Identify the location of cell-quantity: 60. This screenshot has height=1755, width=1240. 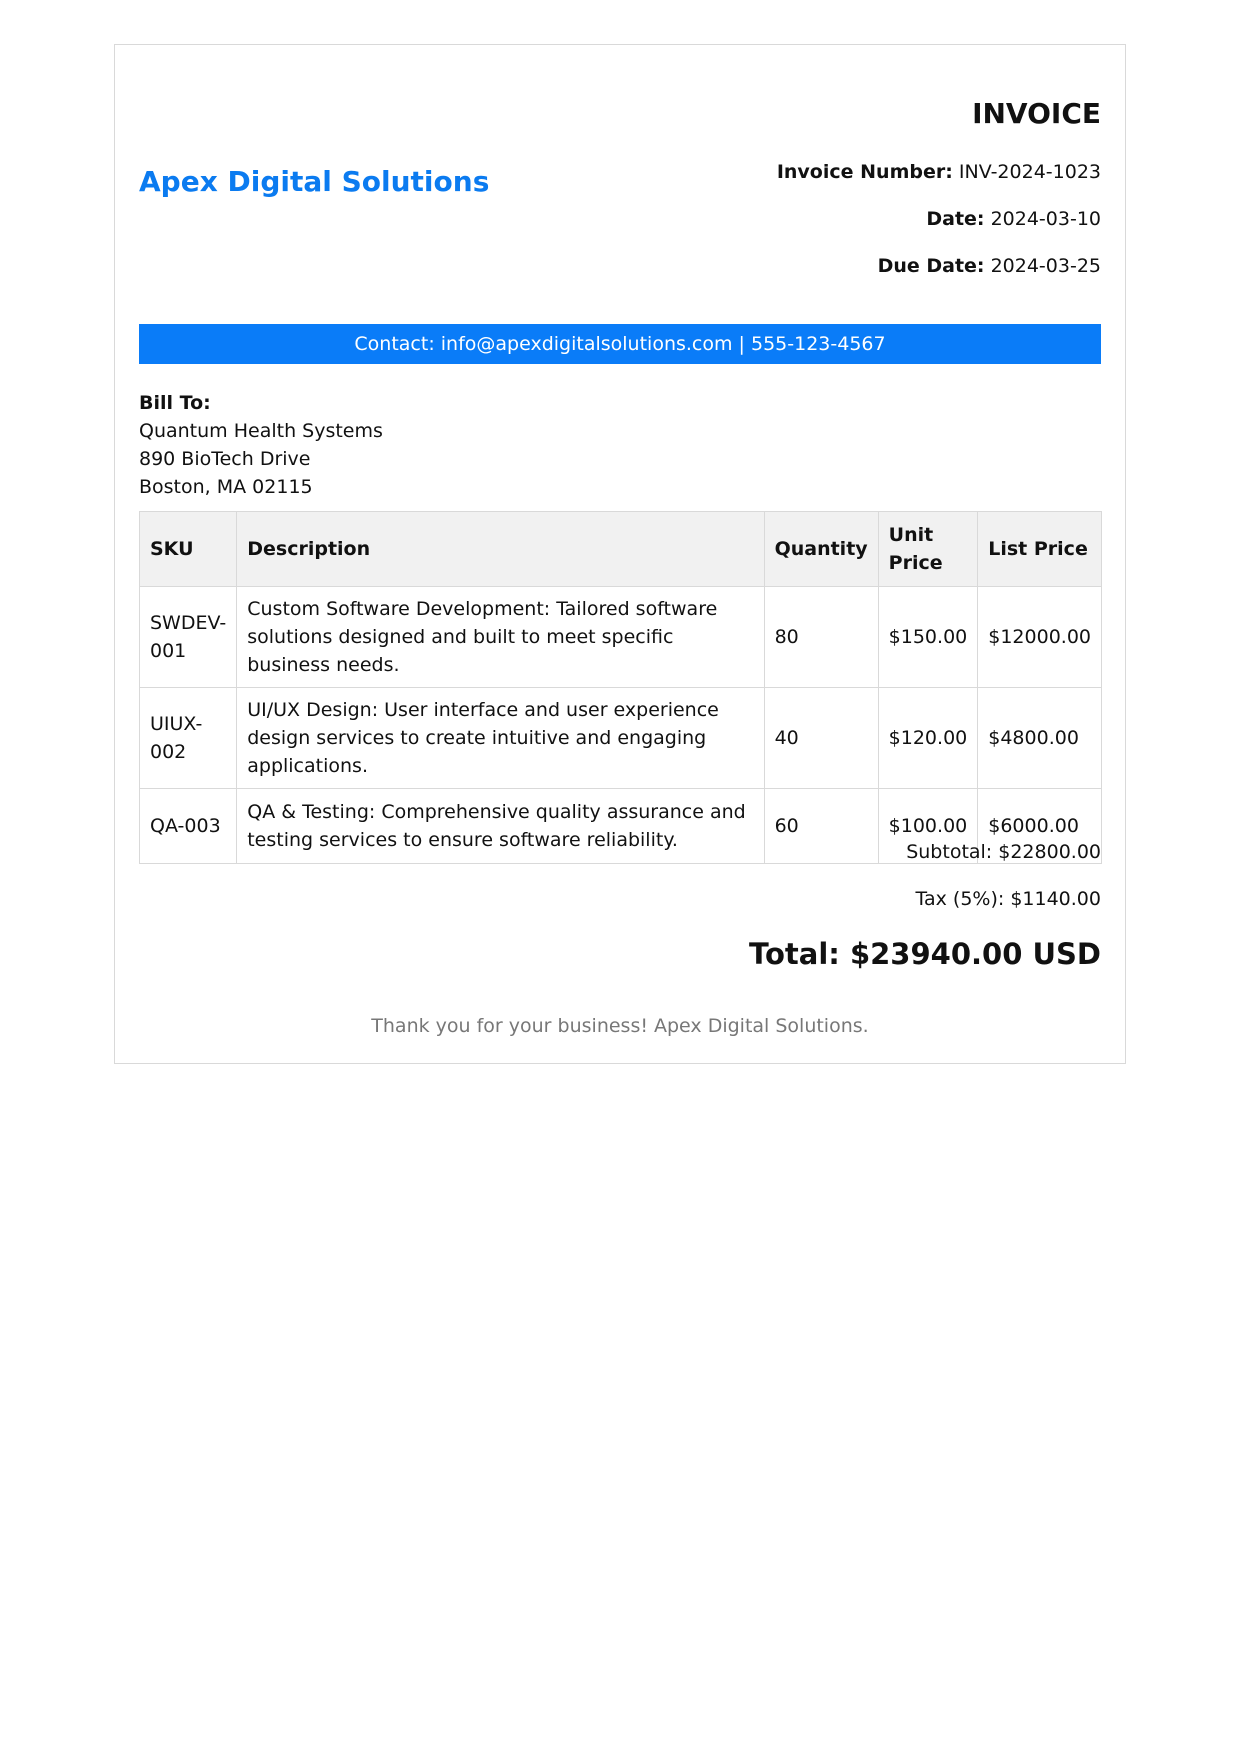
(821, 826).